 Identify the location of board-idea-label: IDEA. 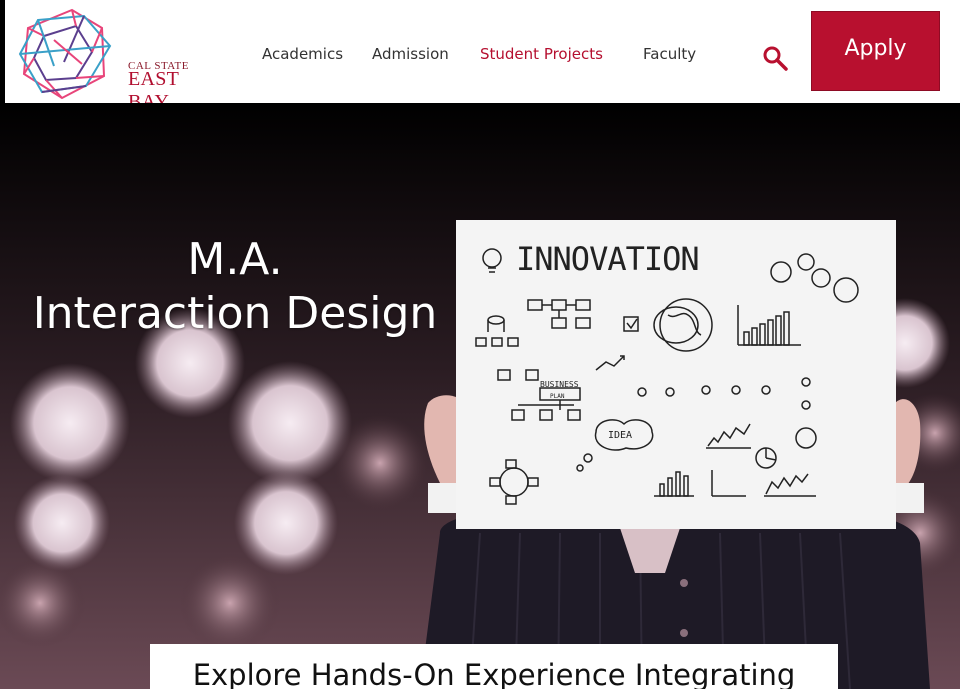
(620, 435).